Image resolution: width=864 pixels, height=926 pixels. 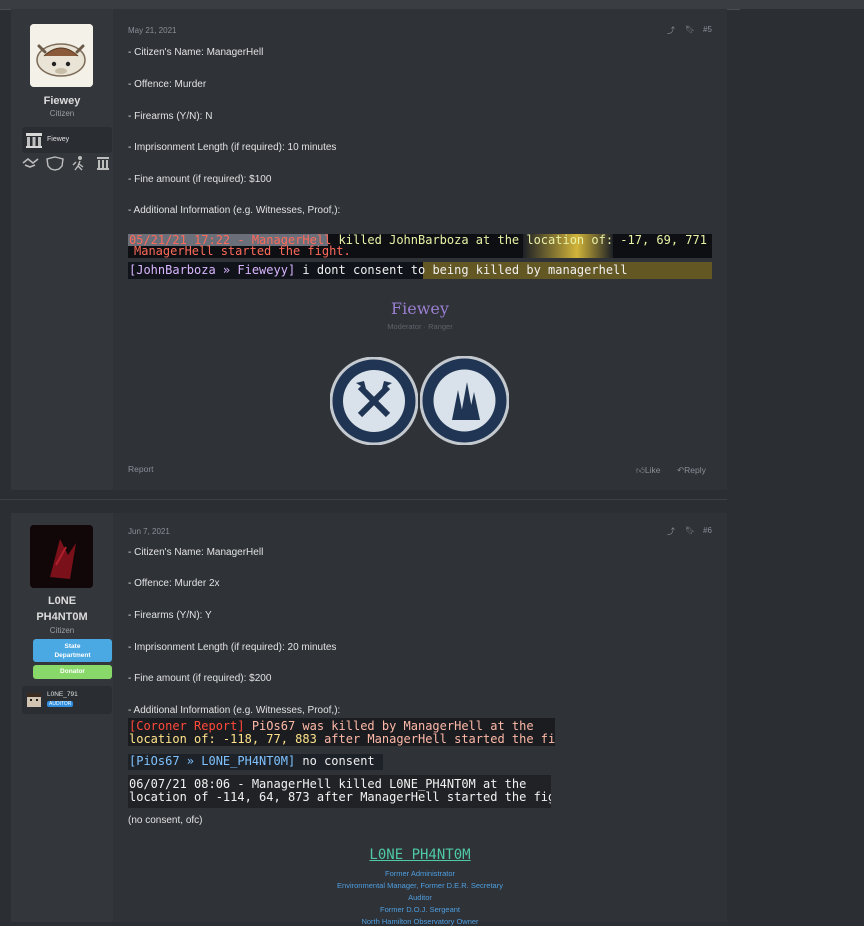 I want to click on dark-emblem-avatar-icon, so click(x=61, y=556).